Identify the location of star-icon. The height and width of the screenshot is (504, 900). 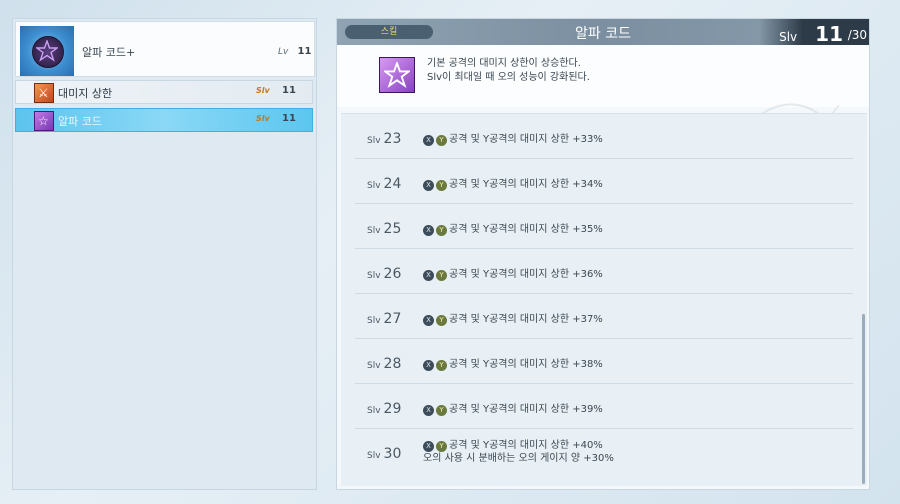
(397, 75).